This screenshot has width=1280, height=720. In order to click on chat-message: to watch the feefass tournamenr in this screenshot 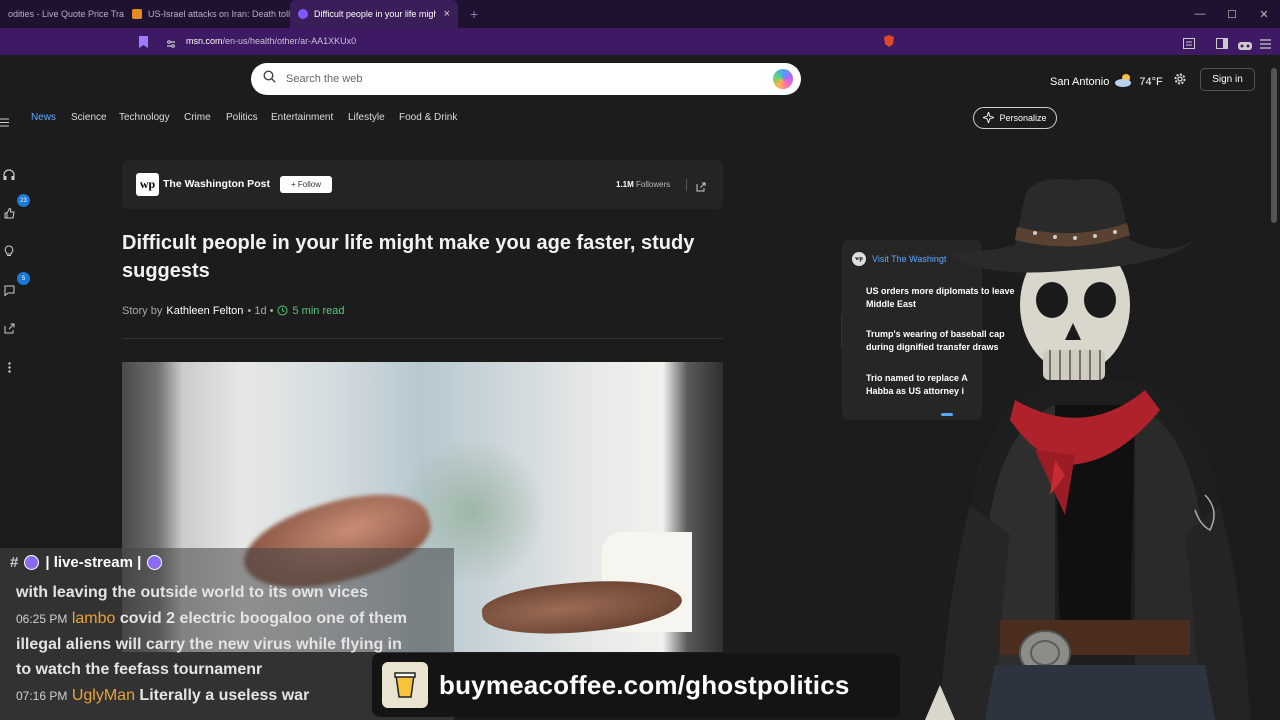, I will do `click(139, 669)`.